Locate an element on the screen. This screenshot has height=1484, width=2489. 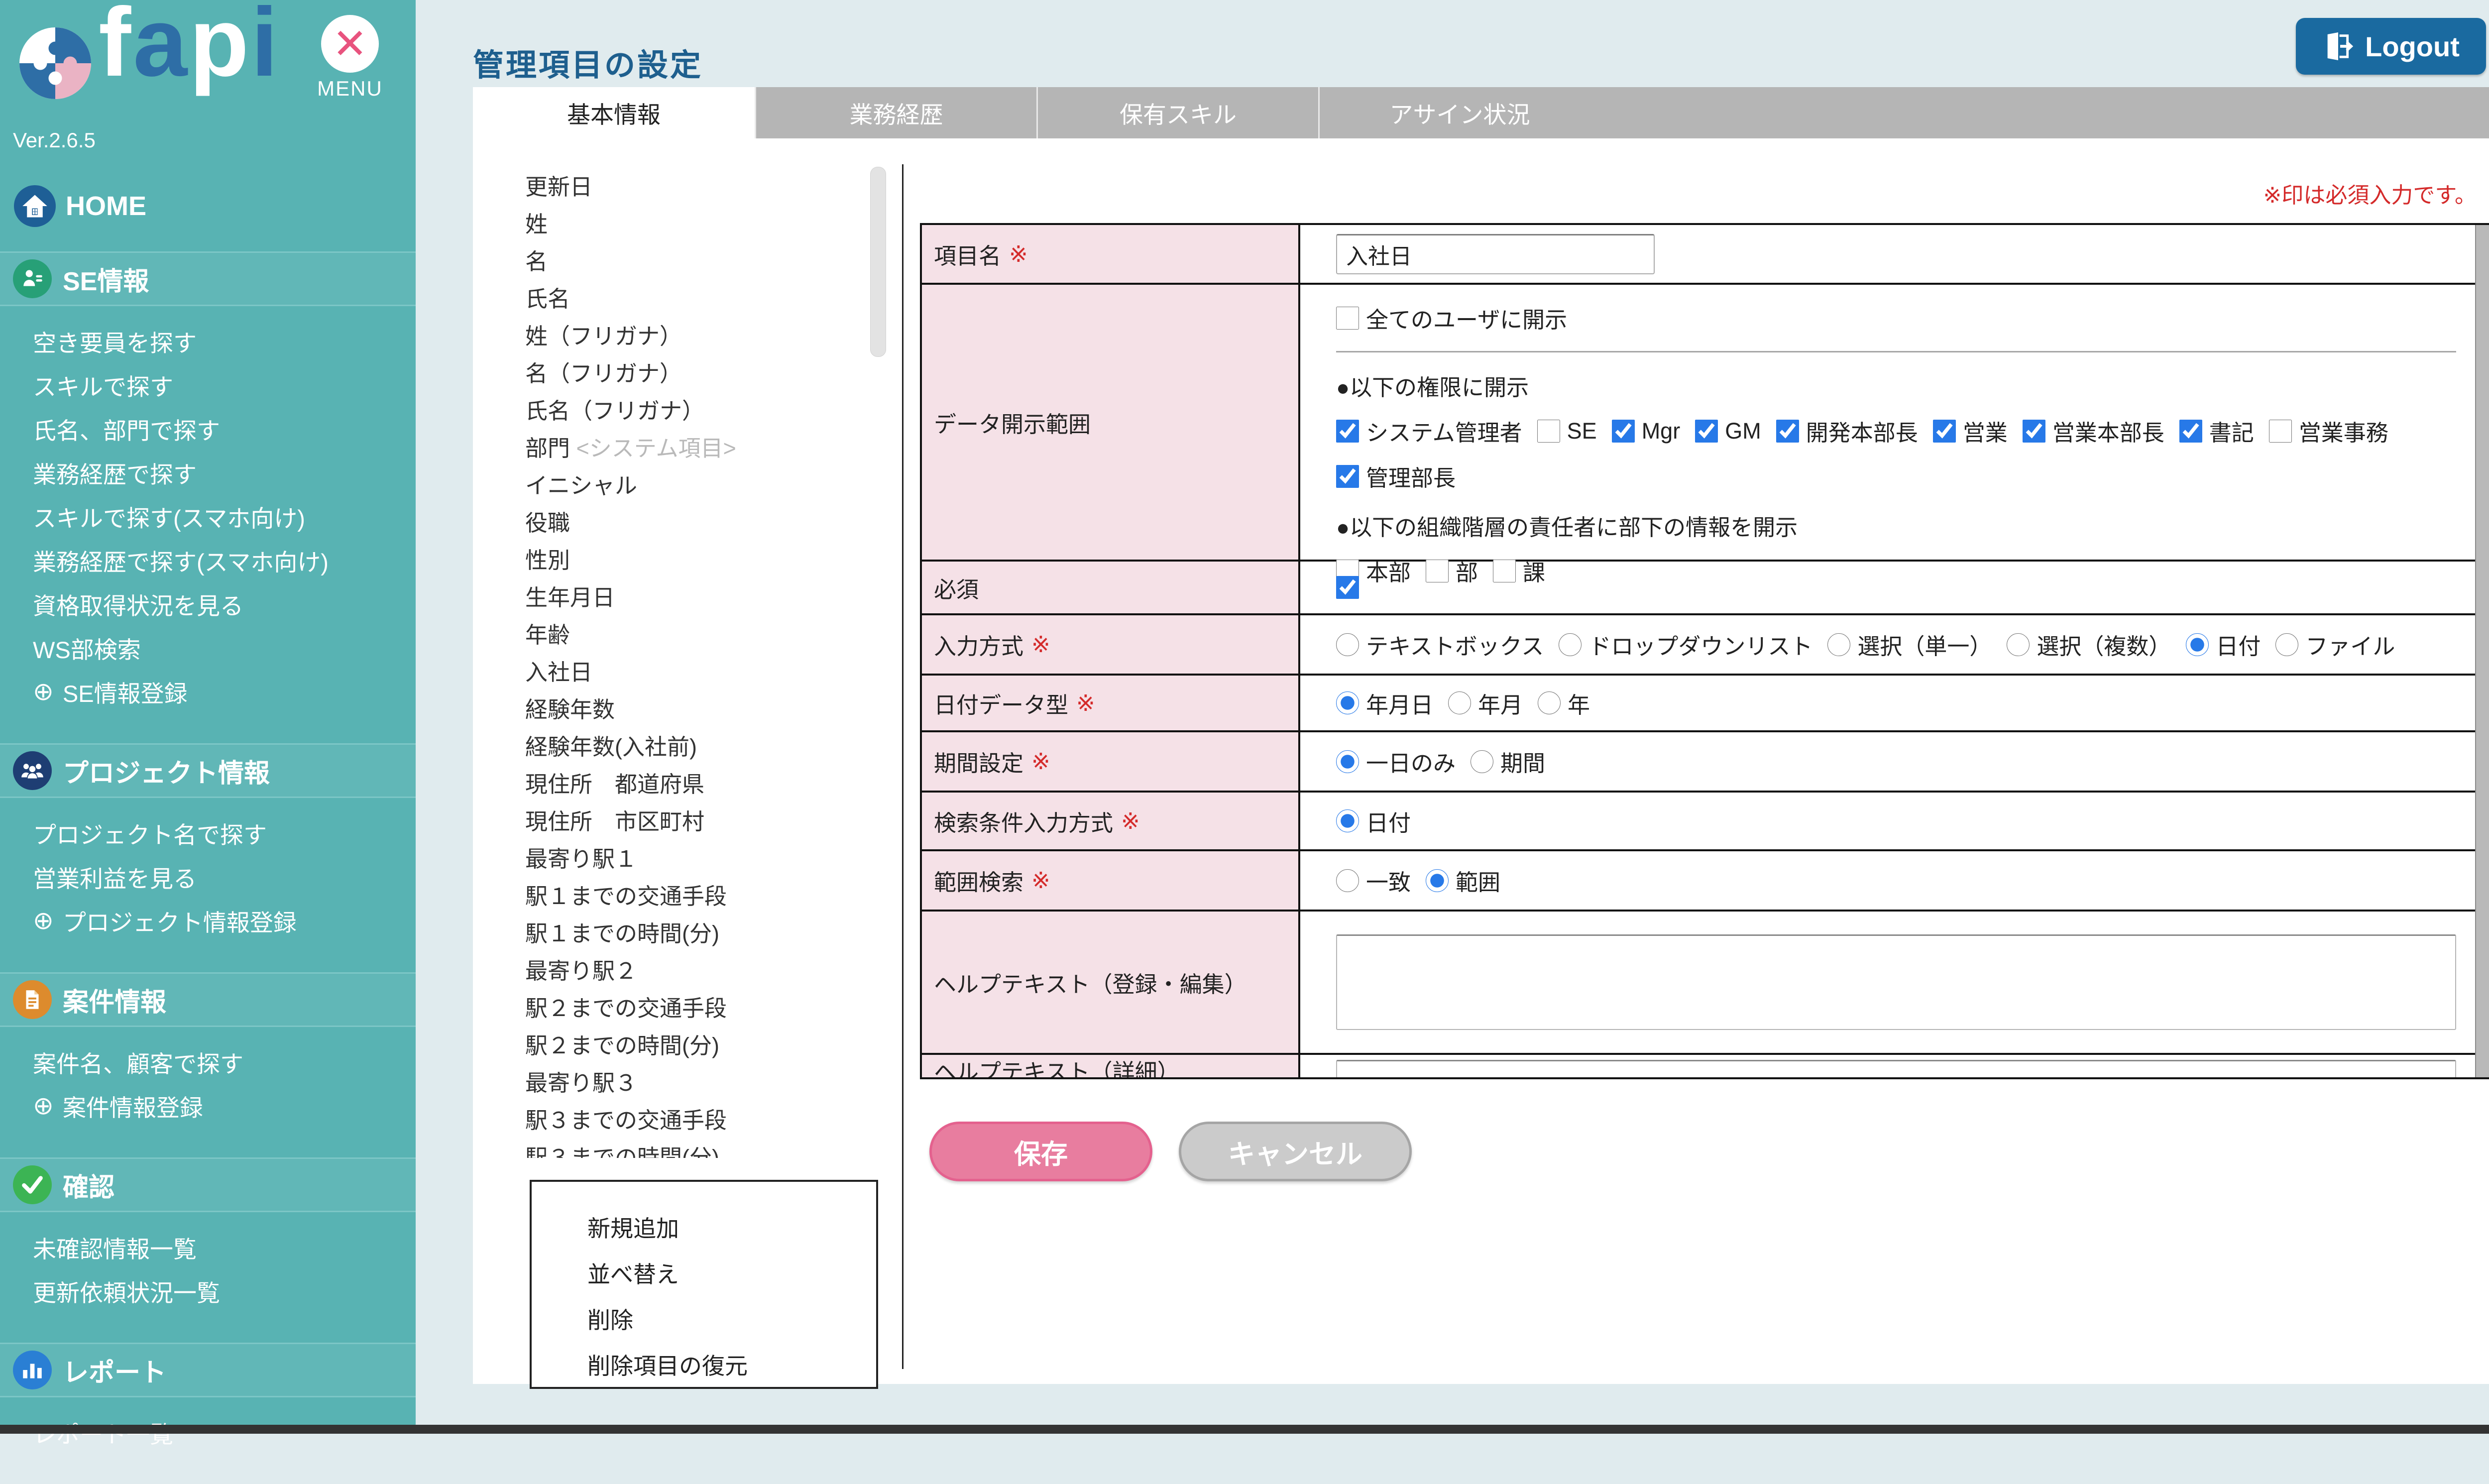
date-type-option: 年 is located at coordinates (1564, 703).